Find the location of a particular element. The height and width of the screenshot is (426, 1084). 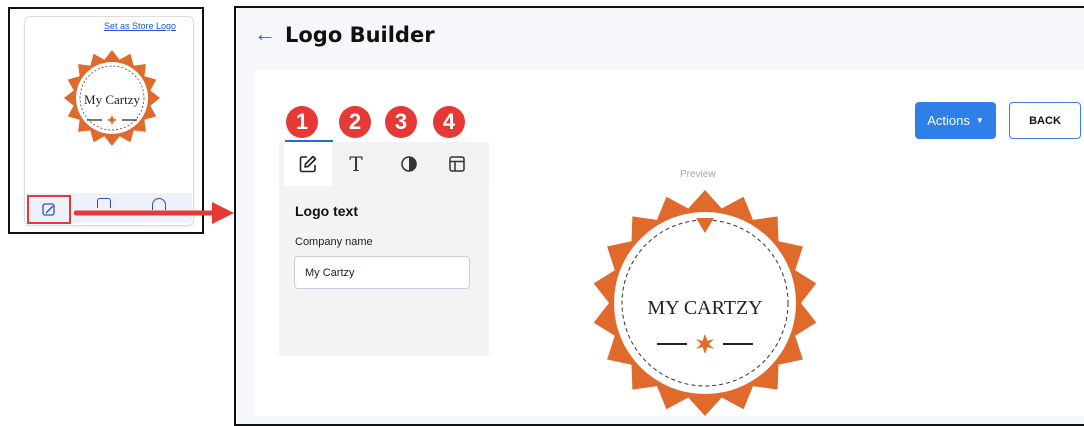

thumbnail-logo-text: My Cartzy is located at coordinates (112, 99).